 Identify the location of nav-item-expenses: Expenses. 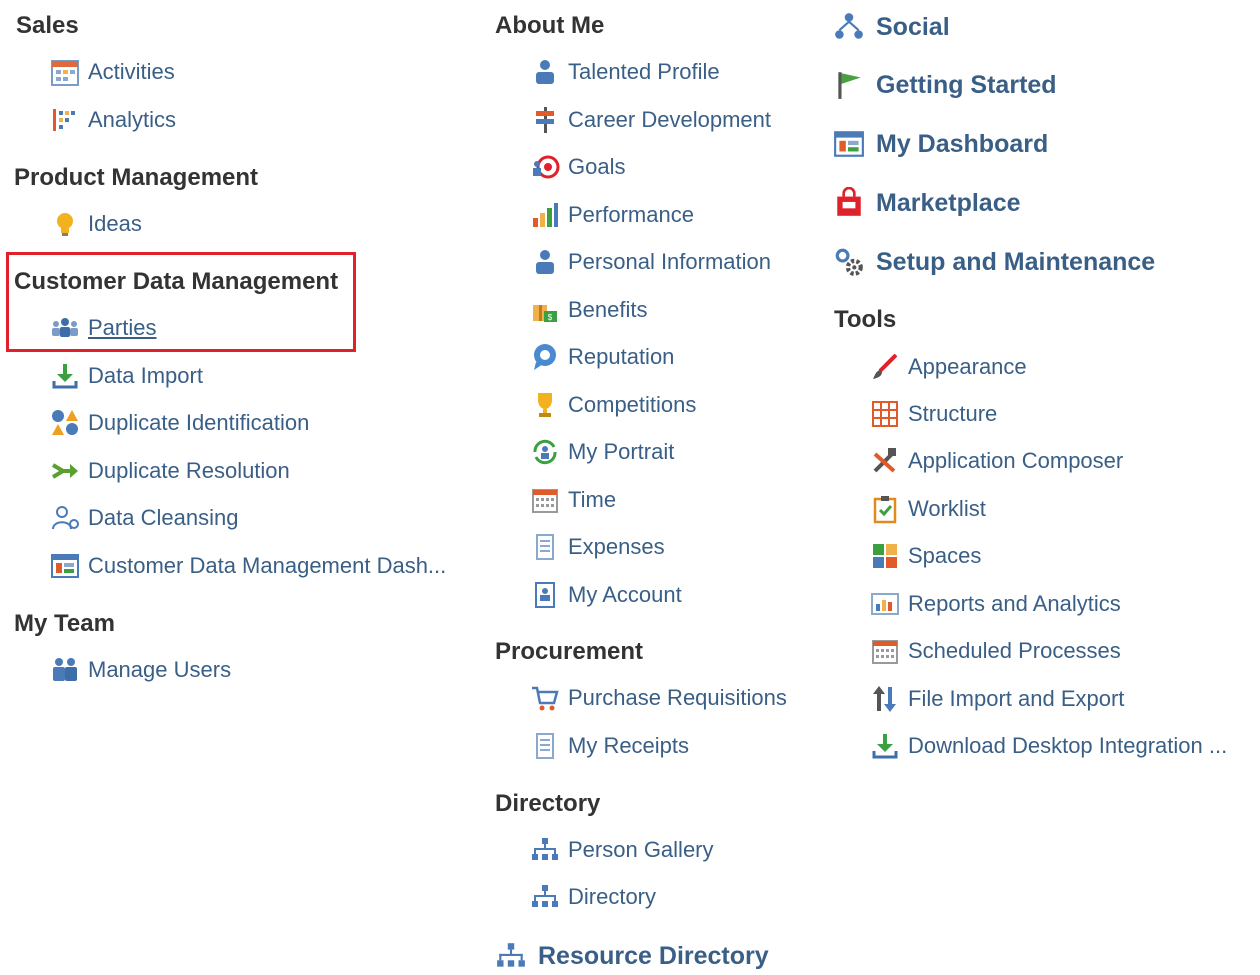
(596, 547).